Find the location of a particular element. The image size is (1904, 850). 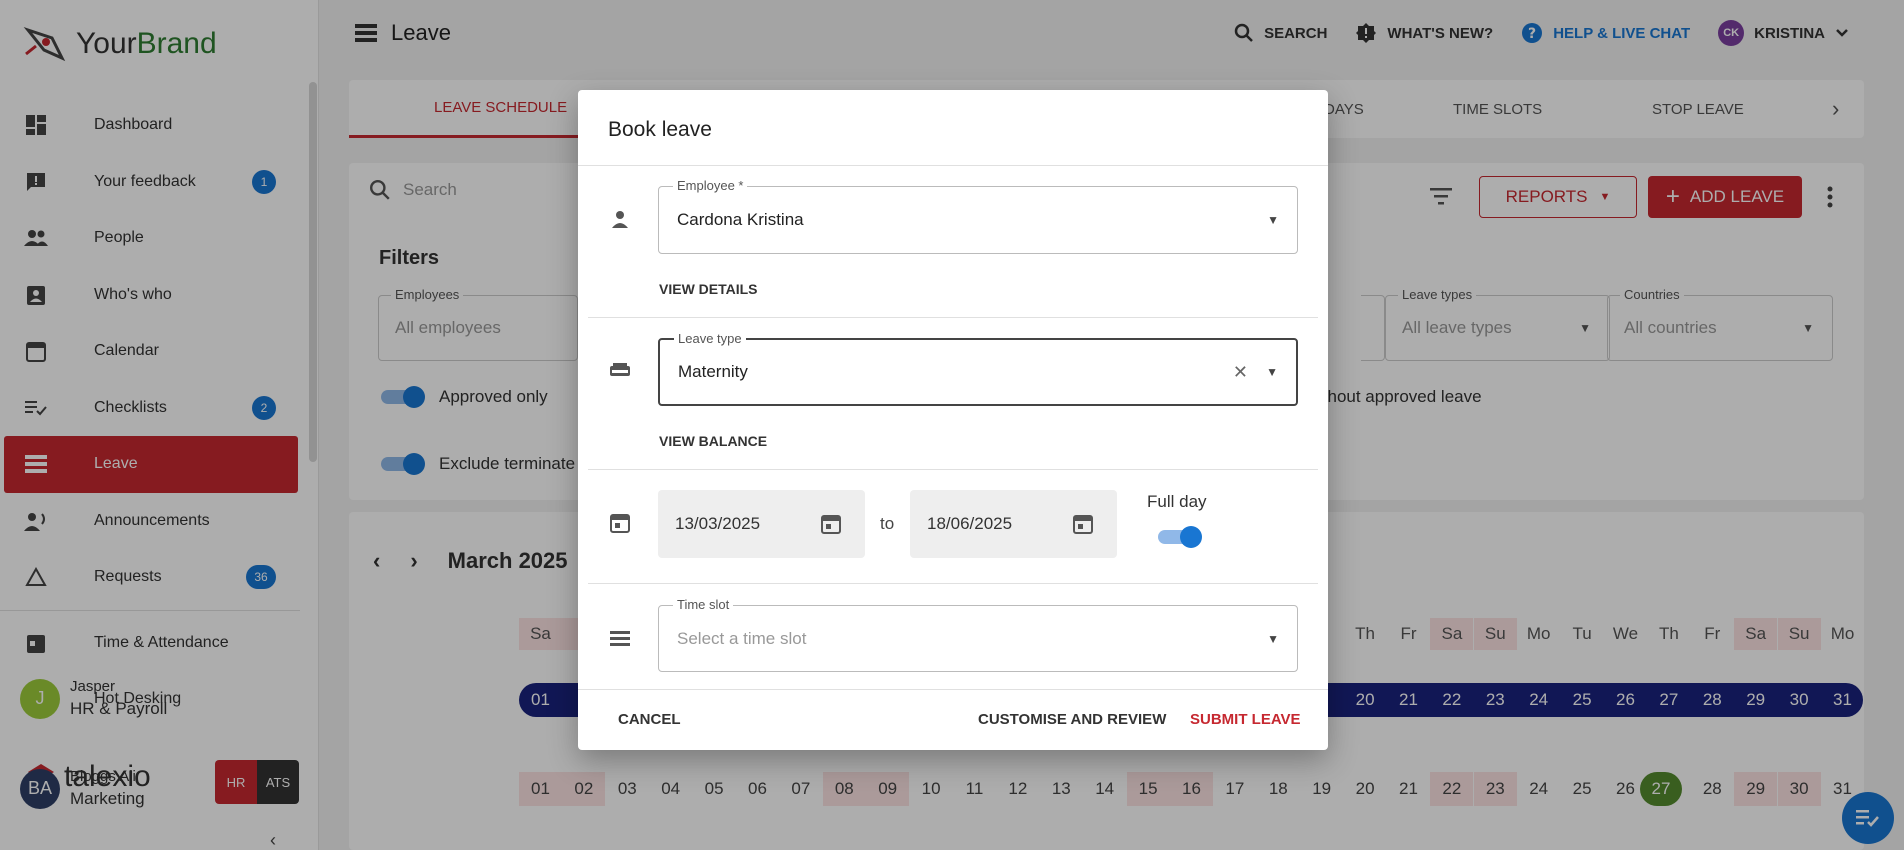

dialog-title: Book leave is located at coordinates (660, 129).